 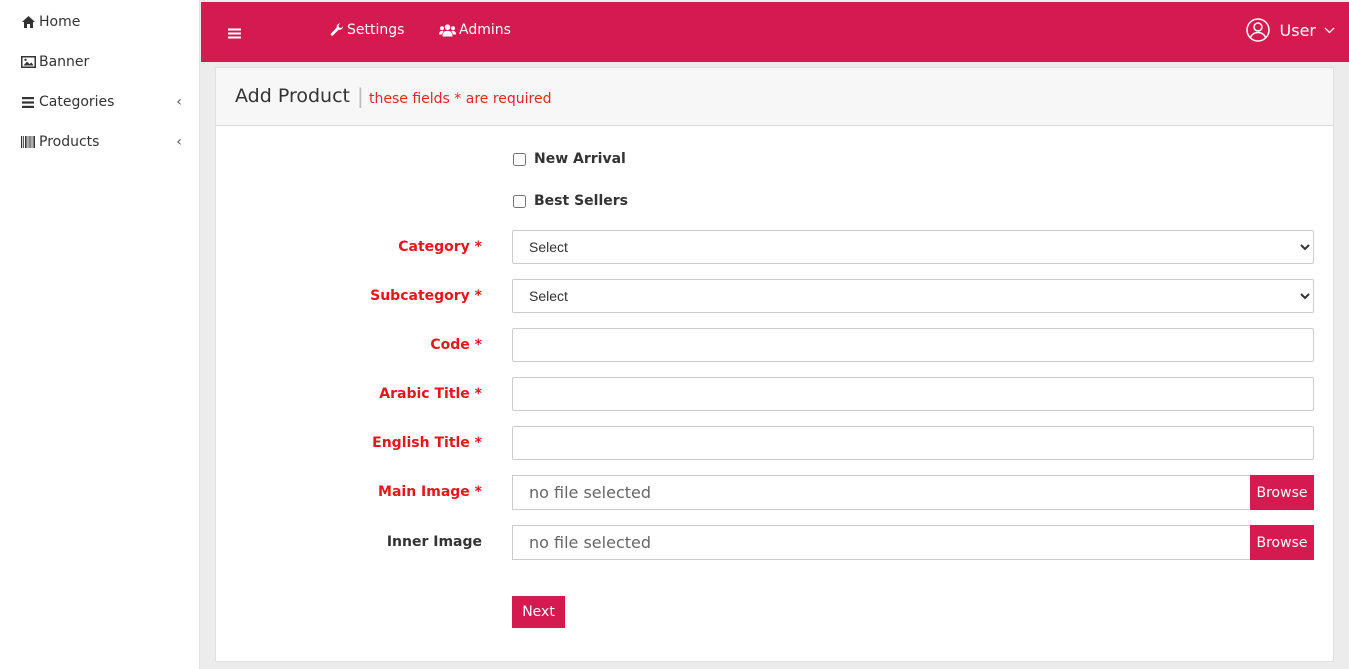 I want to click on main-image-browse-button: Browse, so click(x=1282, y=492).